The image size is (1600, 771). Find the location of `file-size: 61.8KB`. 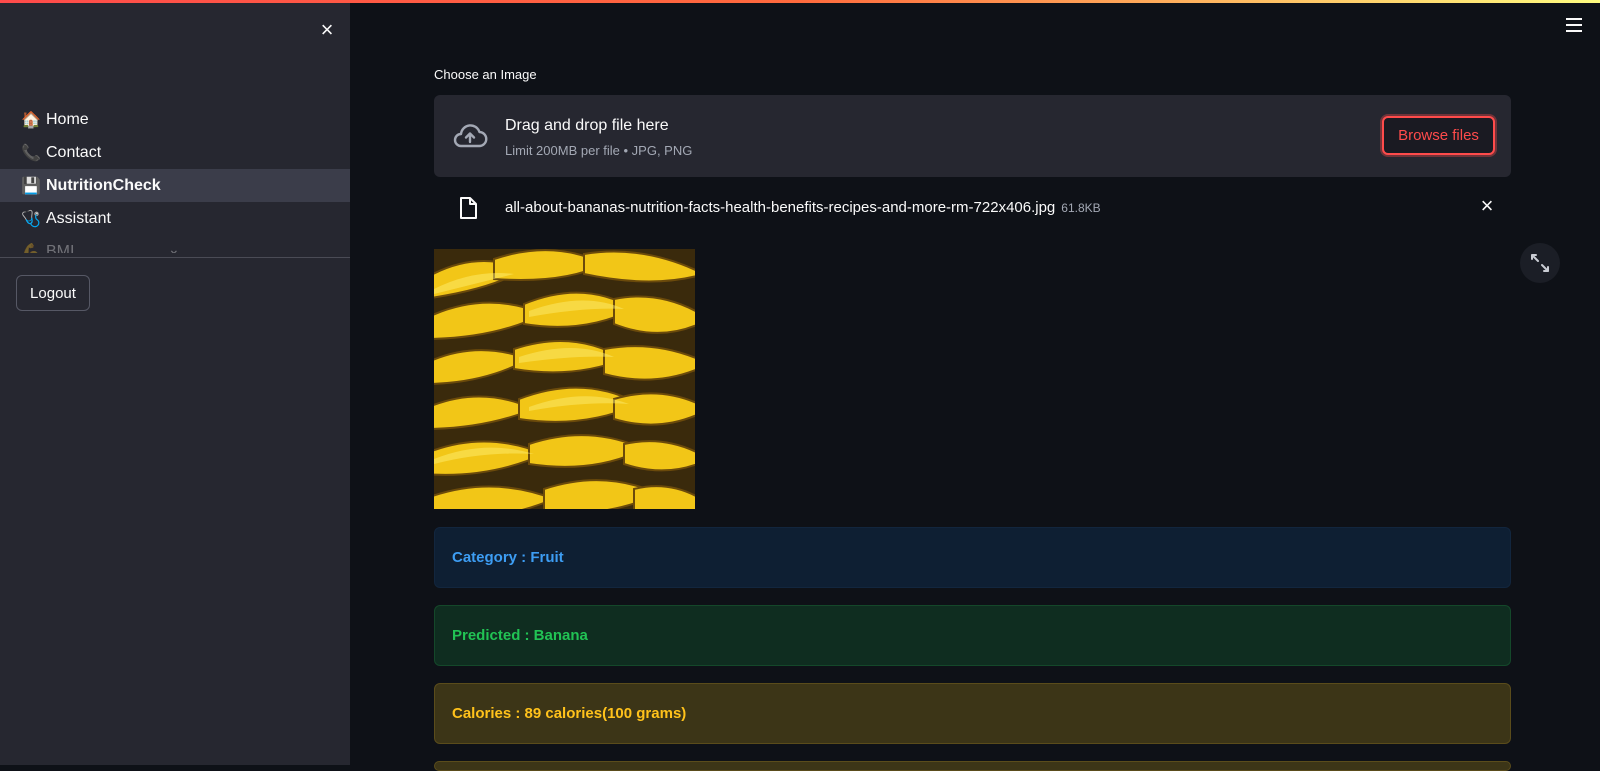

file-size: 61.8KB is located at coordinates (1081, 208).